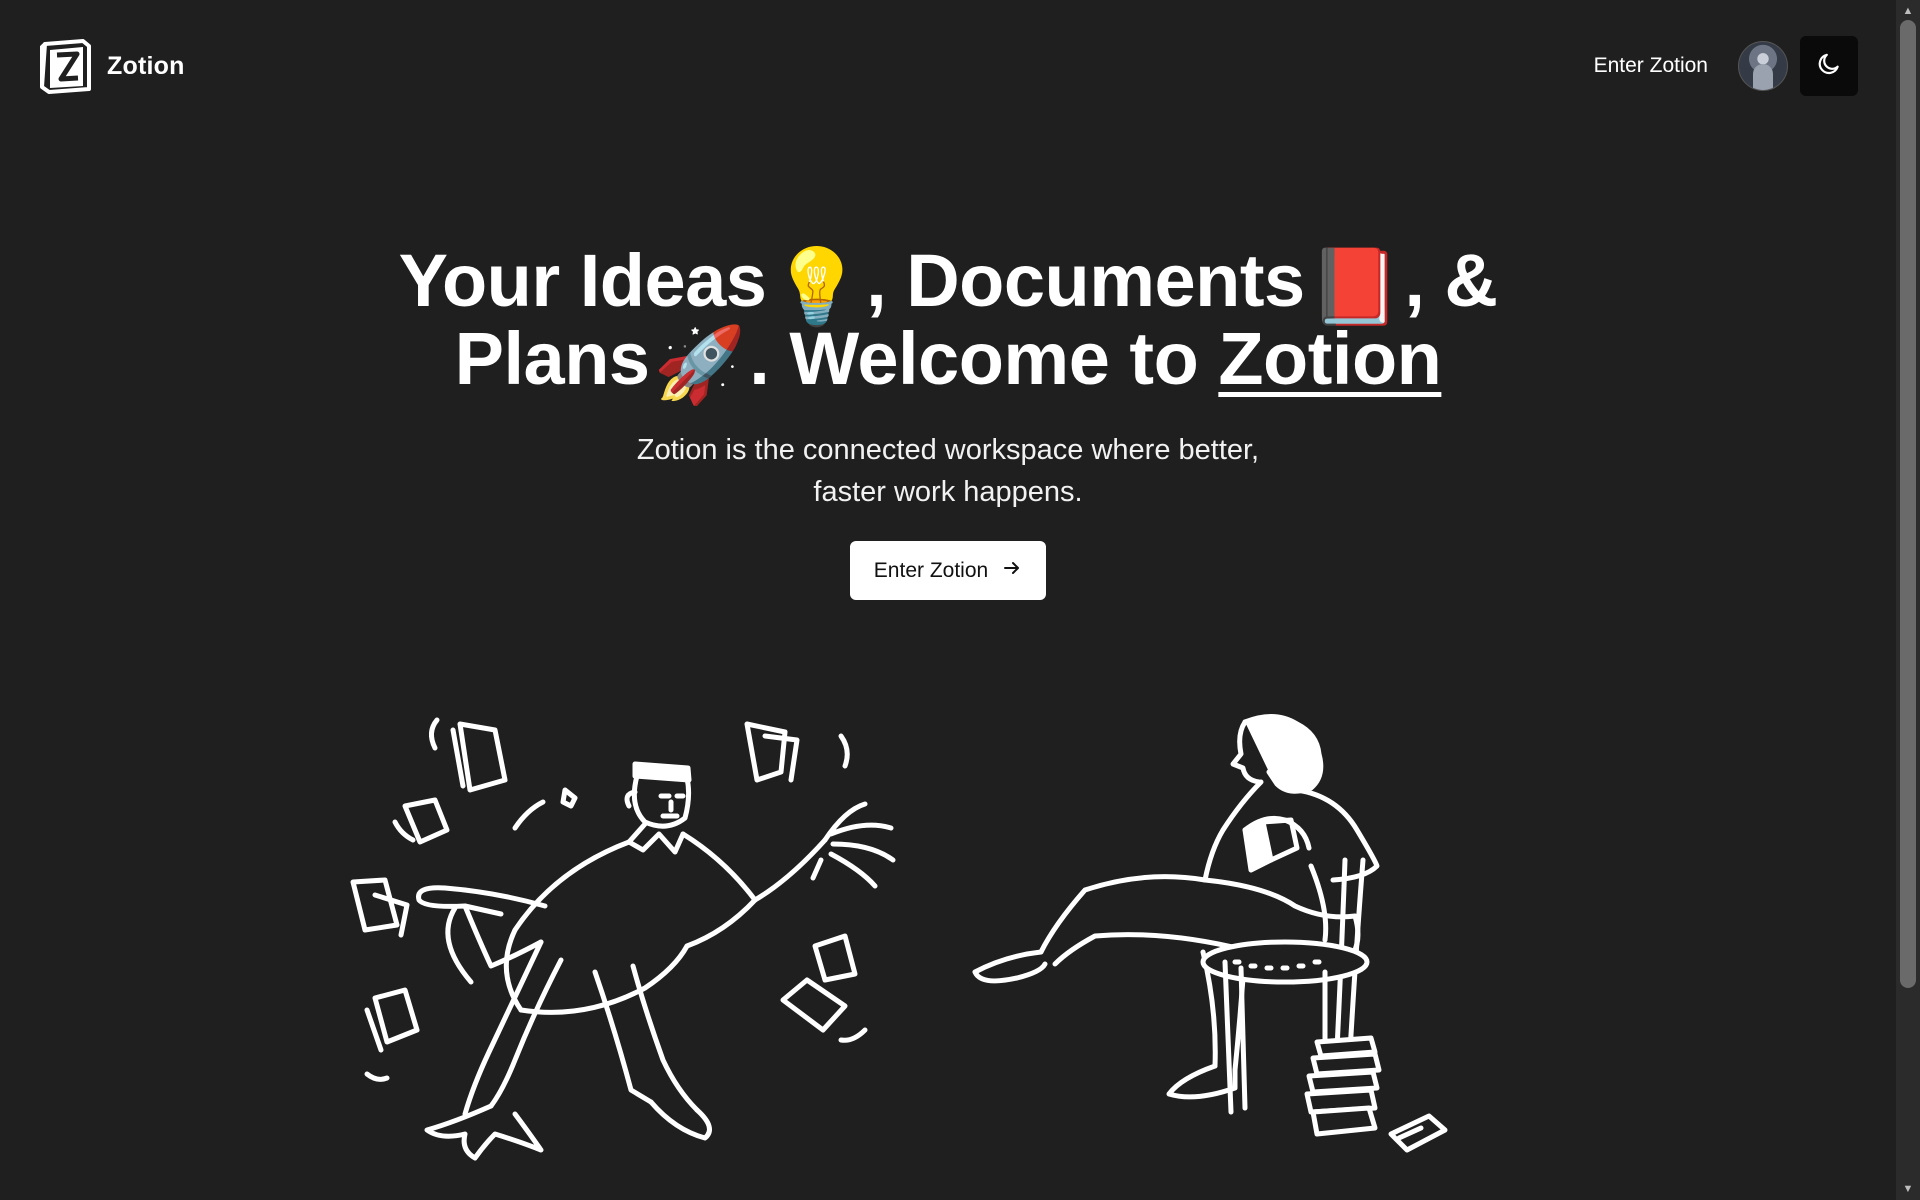 The width and height of the screenshot is (1920, 1200). What do you see at coordinates (582, 280) in the screenshot?
I see `title-part-ideas: Your Ideas` at bounding box center [582, 280].